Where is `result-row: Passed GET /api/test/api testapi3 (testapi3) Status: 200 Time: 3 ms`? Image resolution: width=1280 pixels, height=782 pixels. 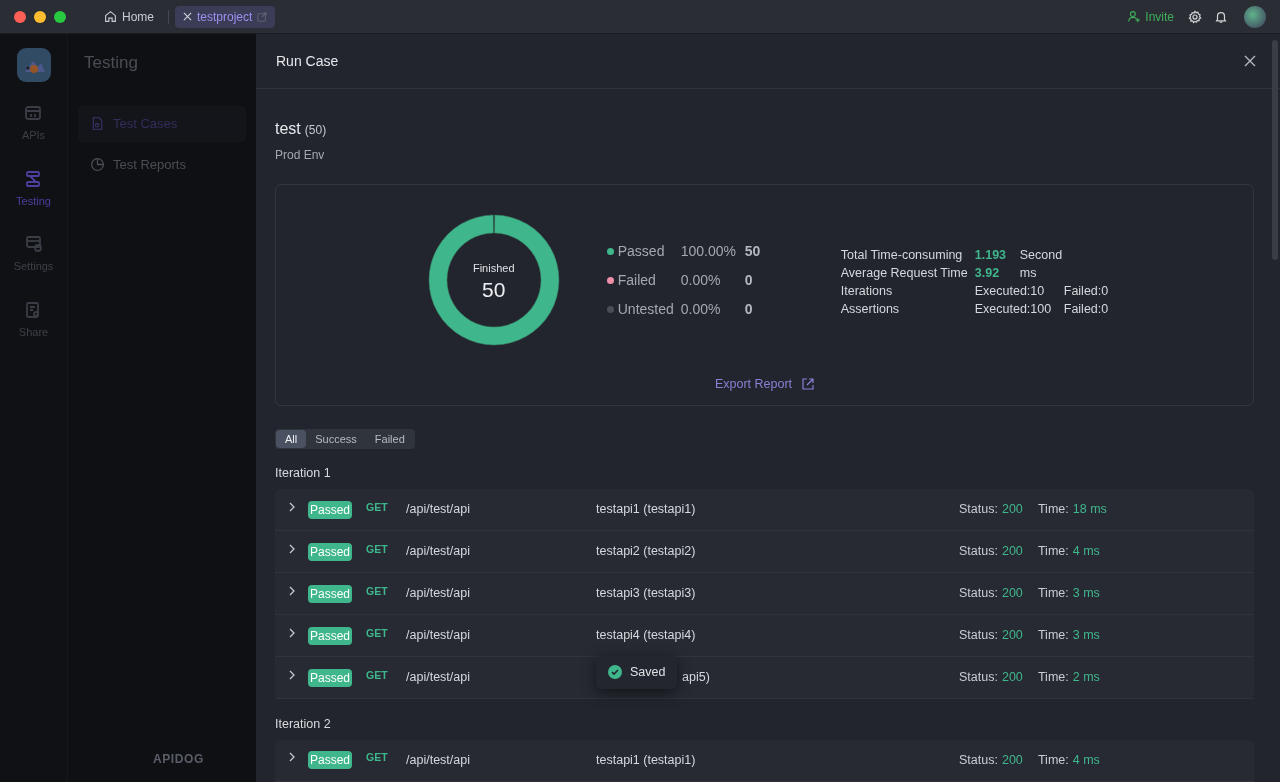
result-row: Passed GET /api/test/api testapi3 (testapi3) Status: 200 Time: 3 ms is located at coordinates (764, 594).